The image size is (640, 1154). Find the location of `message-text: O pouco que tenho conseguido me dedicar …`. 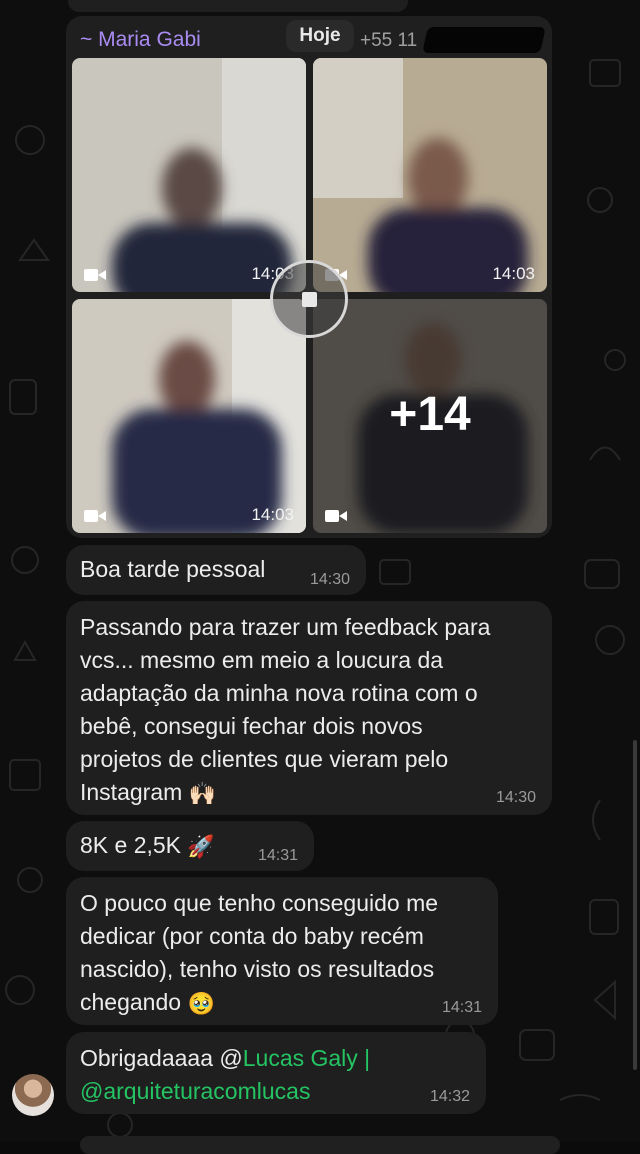

message-text: O pouco que tenho conseguido me dedicar … is located at coordinates (259, 953).